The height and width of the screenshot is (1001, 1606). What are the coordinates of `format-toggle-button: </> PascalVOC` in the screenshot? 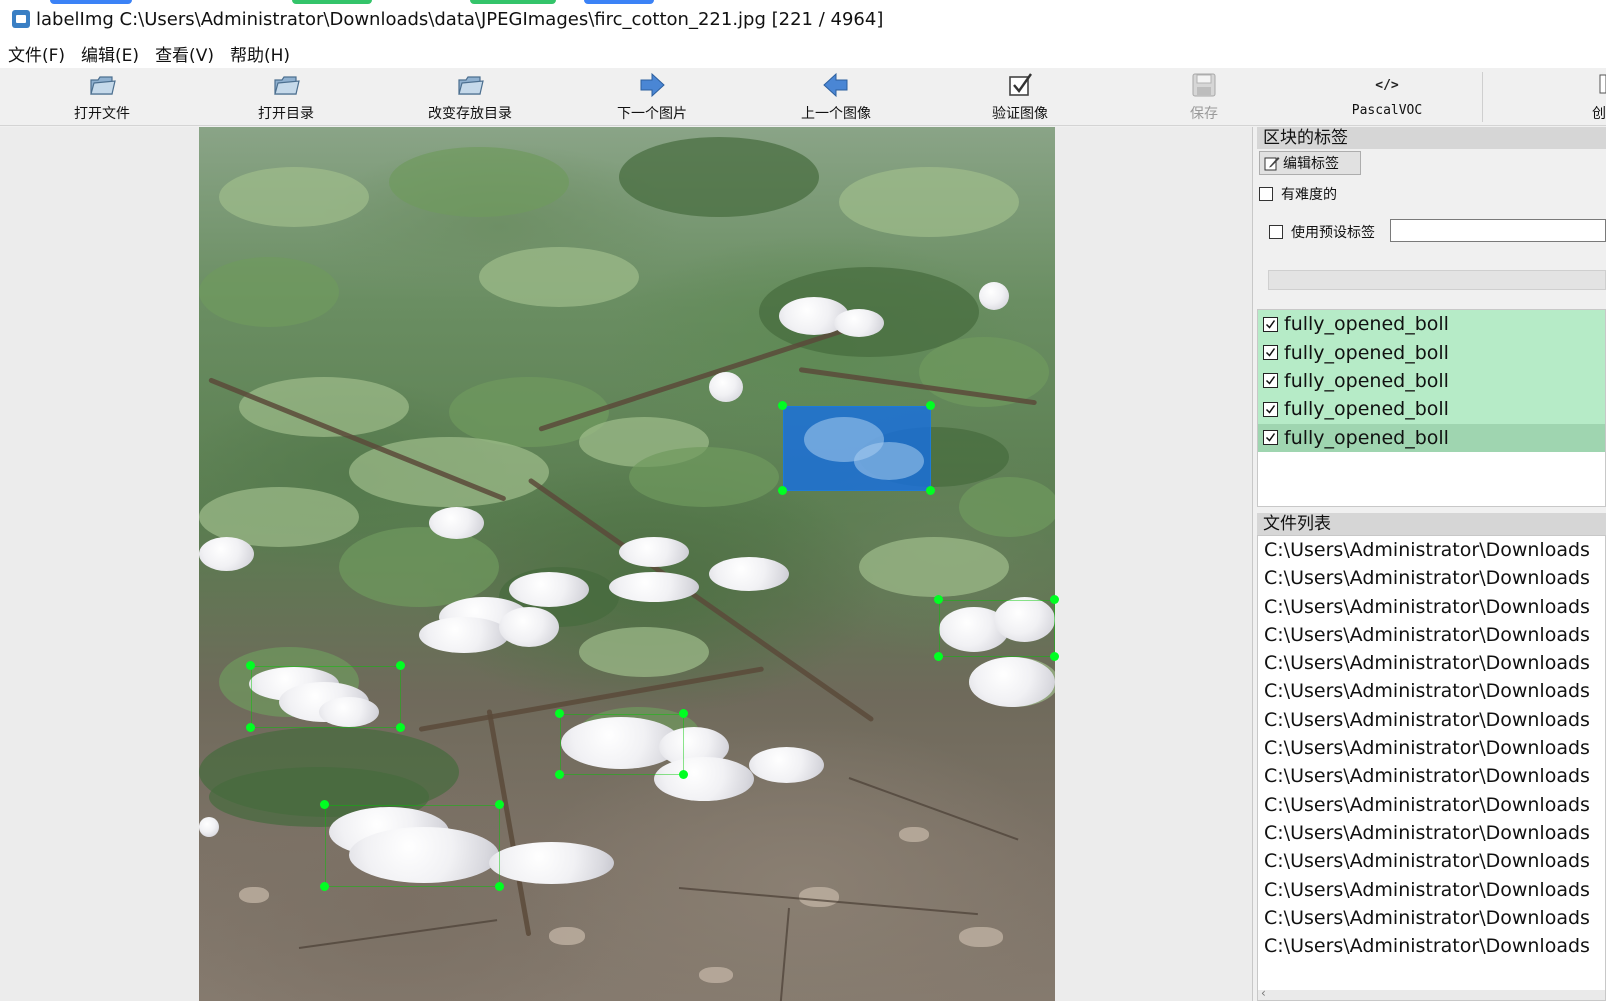 It's located at (1387, 97).